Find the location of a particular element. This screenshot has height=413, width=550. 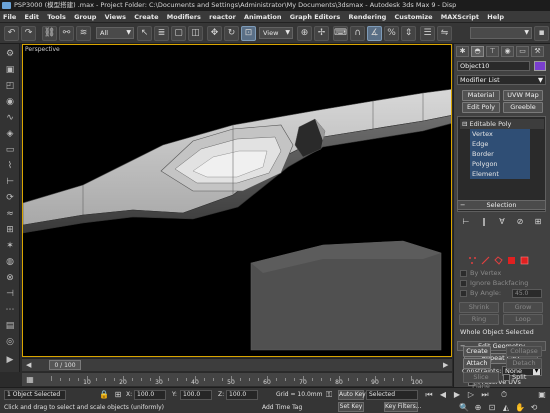

pivot-center-icon: ⊕ is located at coordinates (304, 33).